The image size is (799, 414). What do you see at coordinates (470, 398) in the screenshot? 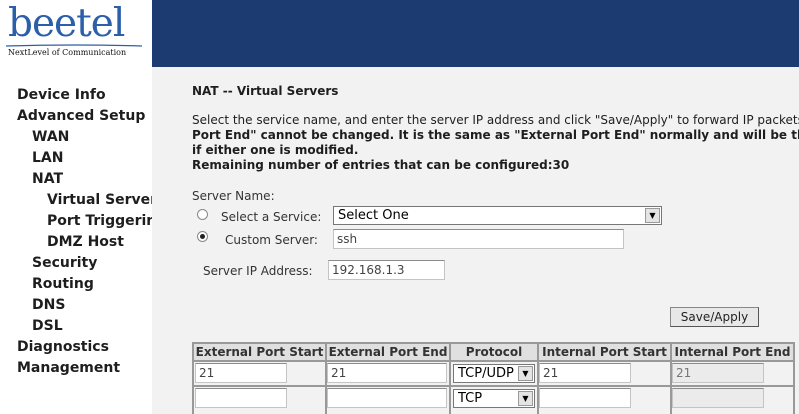
I see `protocol-select-value: TCP` at bounding box center [470, 398].